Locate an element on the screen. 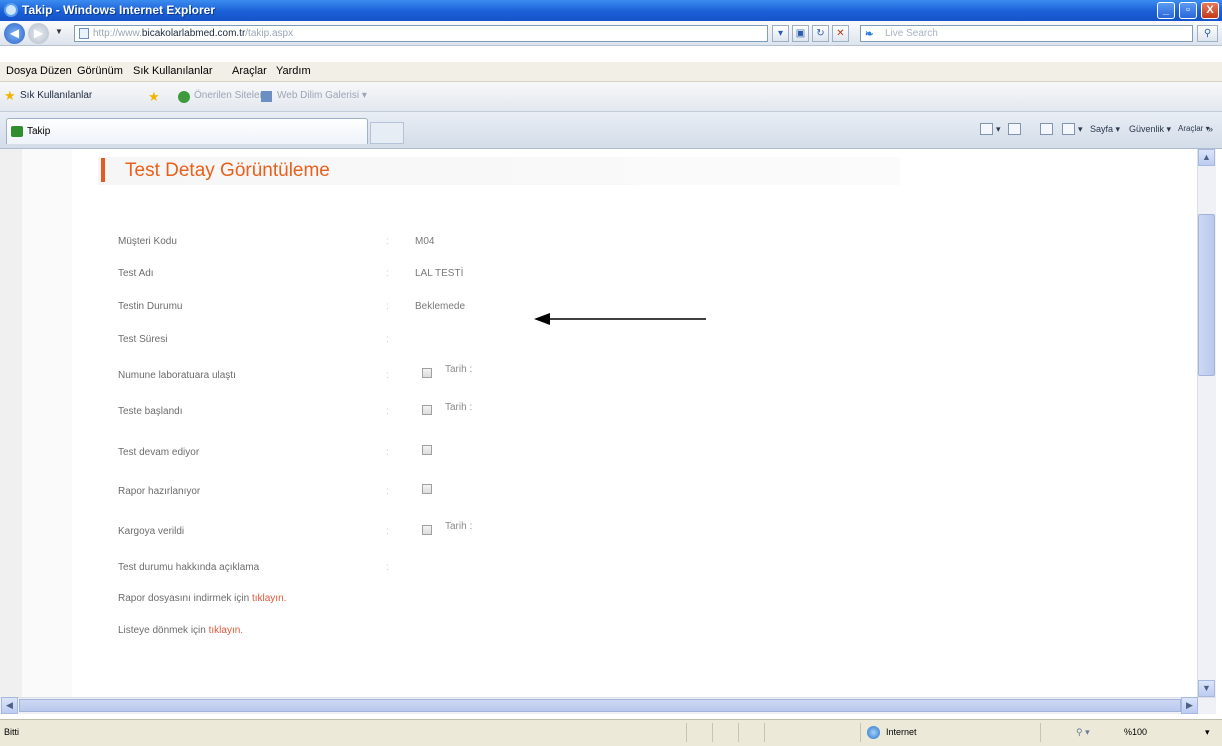 This screenshot has height=746, width=1222. stage-report-checkbox is located at coordinates (427, 489).